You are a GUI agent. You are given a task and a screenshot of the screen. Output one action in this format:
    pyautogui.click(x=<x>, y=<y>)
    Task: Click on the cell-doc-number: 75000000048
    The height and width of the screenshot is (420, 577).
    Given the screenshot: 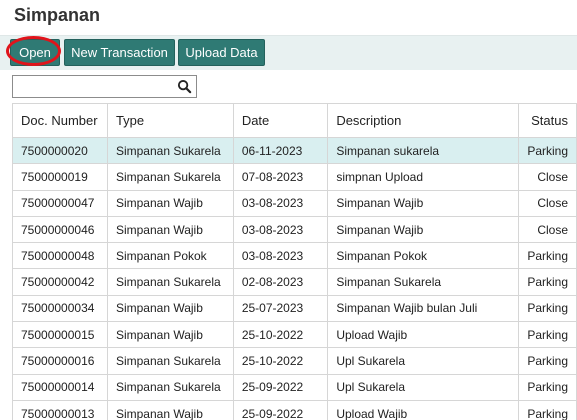 What is the action you would take?
    pyautogui.click(x=60, y=256)
    